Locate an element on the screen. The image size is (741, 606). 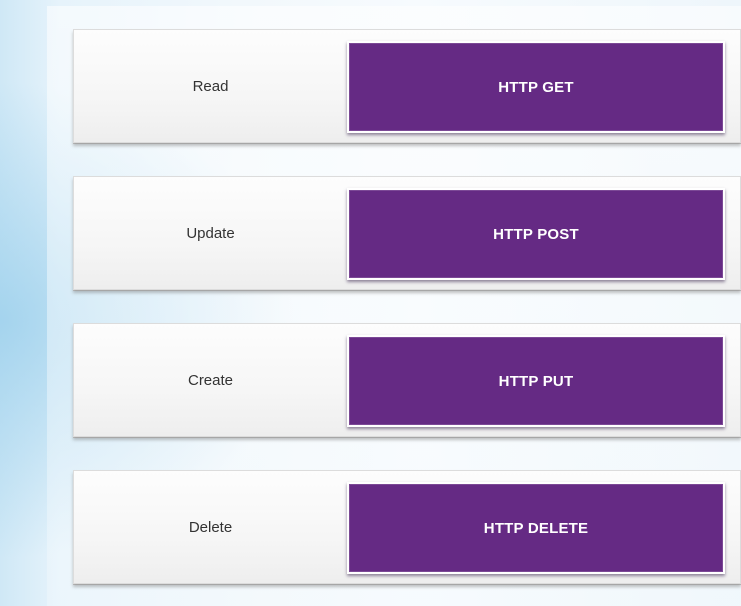
http-delete-button: HTTP DELETE is located at coordinates (536, 528).